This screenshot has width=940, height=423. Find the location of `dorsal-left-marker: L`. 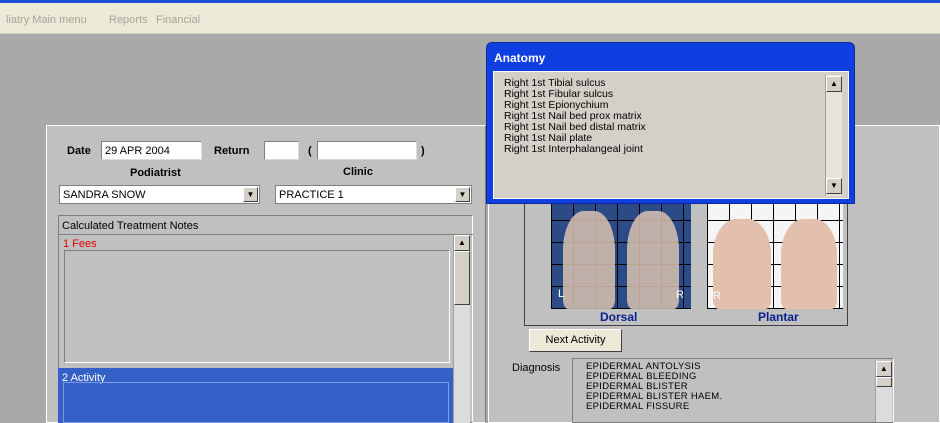

dorsal-left-marker: L is located at coordinates (561, 294).